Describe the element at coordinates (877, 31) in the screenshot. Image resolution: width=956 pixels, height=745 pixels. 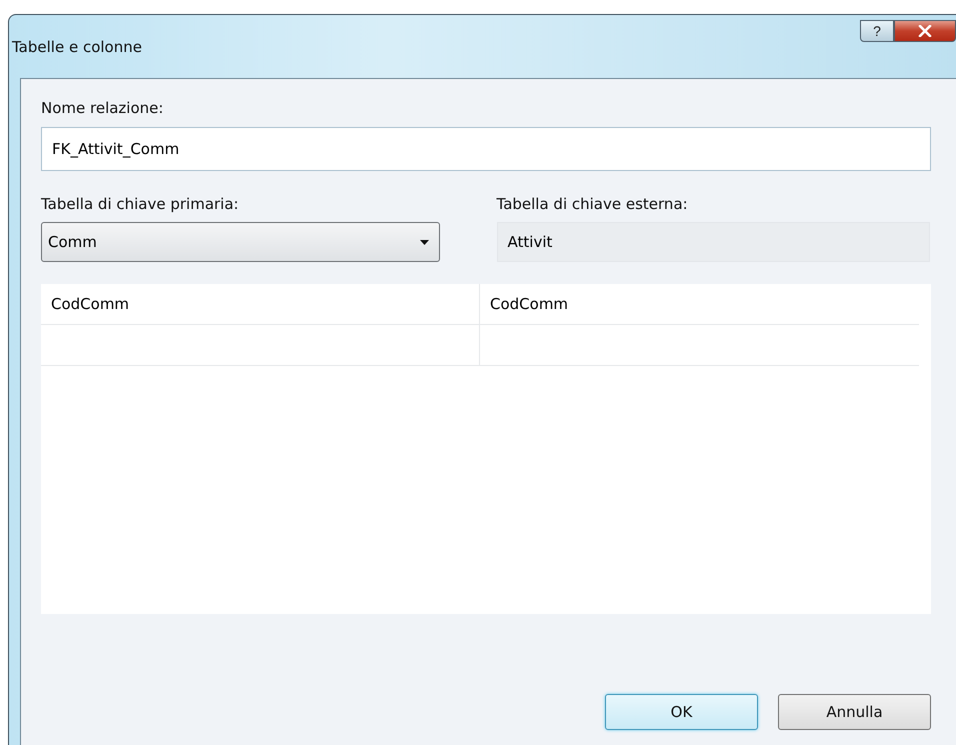
I see `help-button: ?` at that location.